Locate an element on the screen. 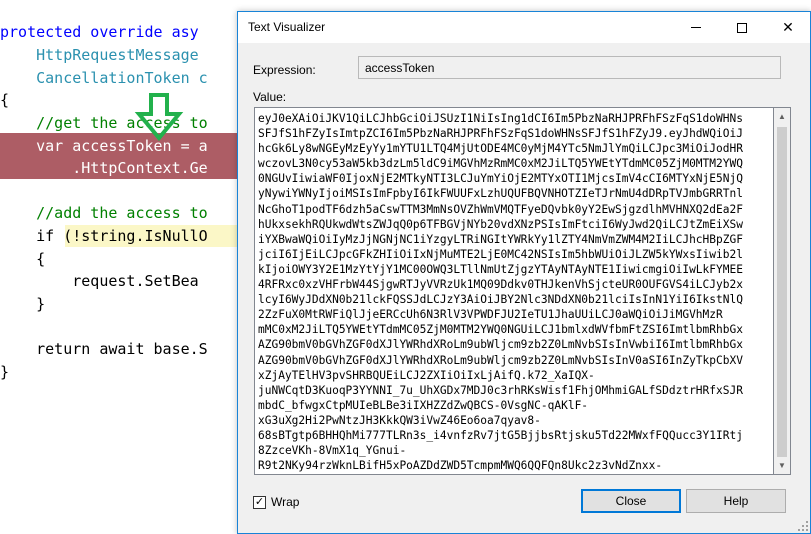  minimize-icon is located at coordinates (696, 27).